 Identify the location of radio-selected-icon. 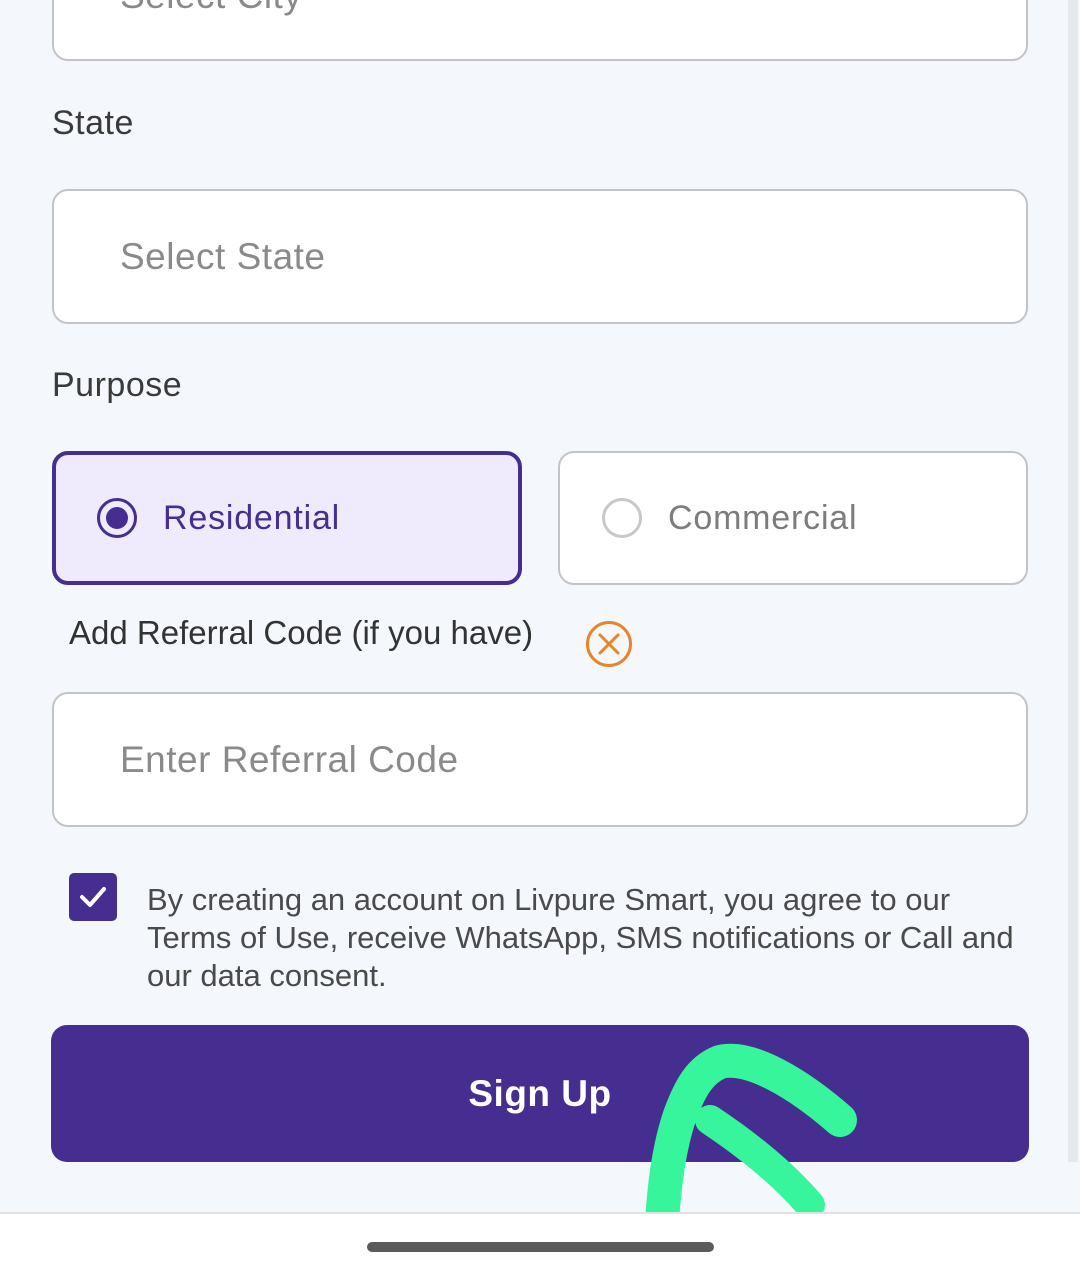
(117, 518).